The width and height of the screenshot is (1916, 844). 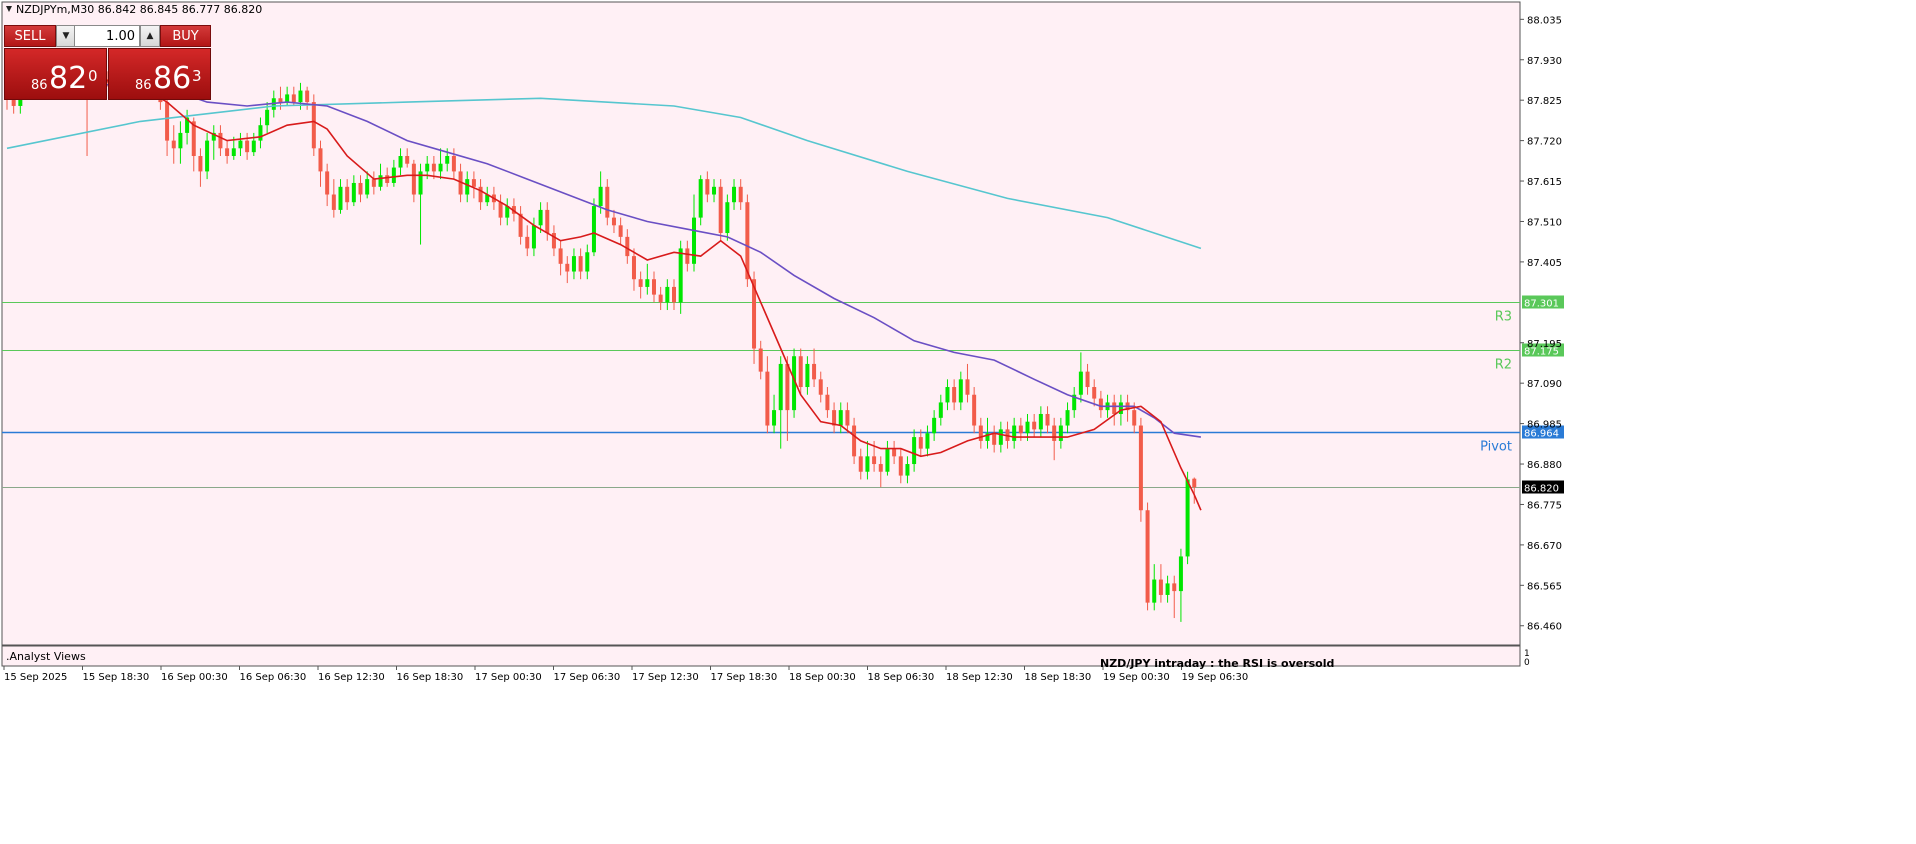 I want to click on x-tick-label: 18 Sep 00:30, so click(x=822, y=677).